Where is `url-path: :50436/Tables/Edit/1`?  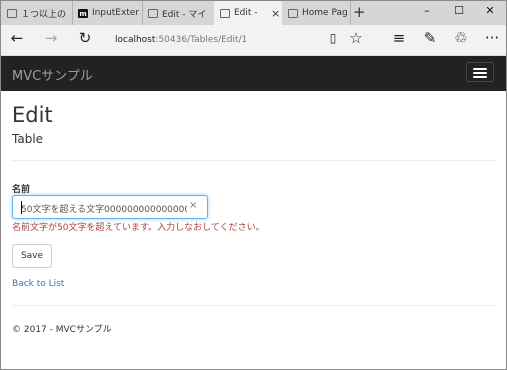 url-path: :50436/Tables/Edit/1 is located at coordinates (201, 40).